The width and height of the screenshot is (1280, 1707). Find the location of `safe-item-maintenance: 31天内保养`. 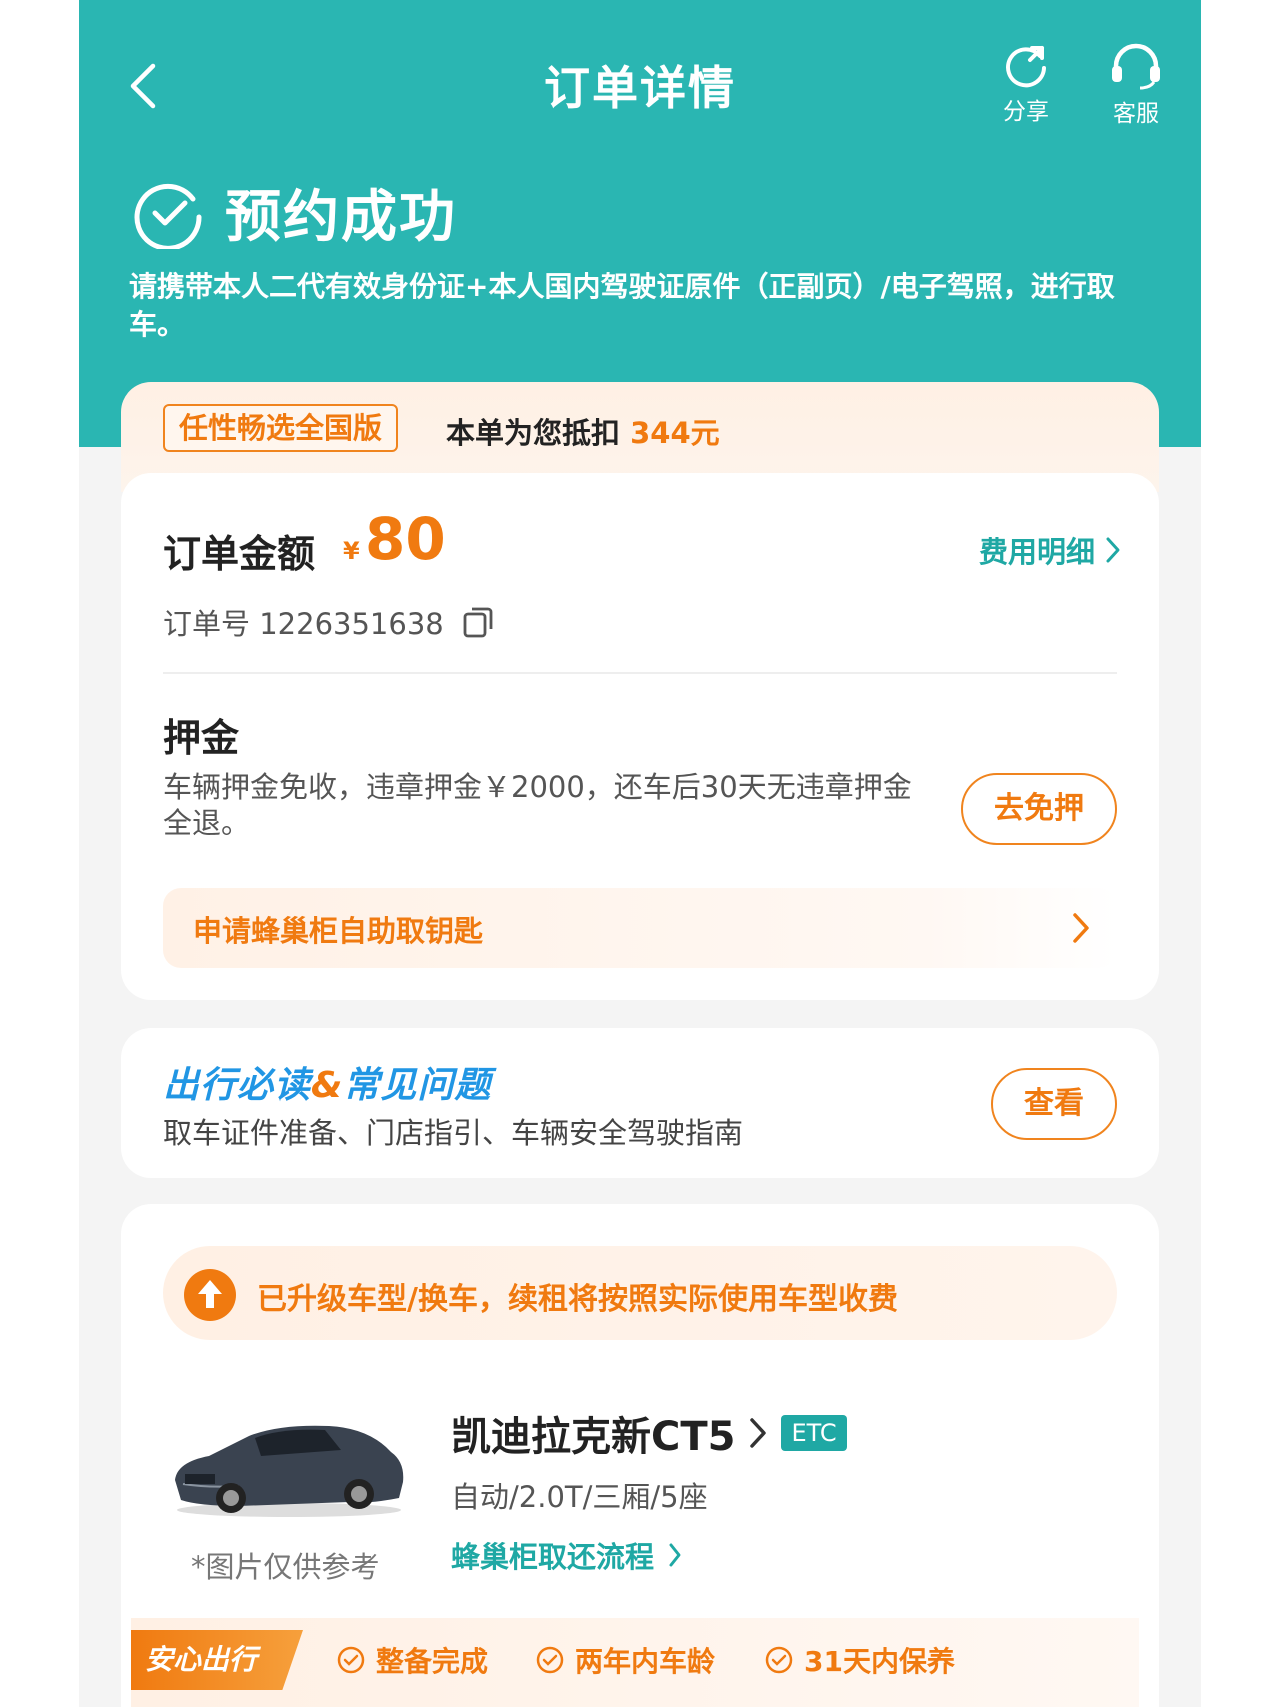

safe-item-maintenance: 31天内保养 is located at coordinates (859, 1660).